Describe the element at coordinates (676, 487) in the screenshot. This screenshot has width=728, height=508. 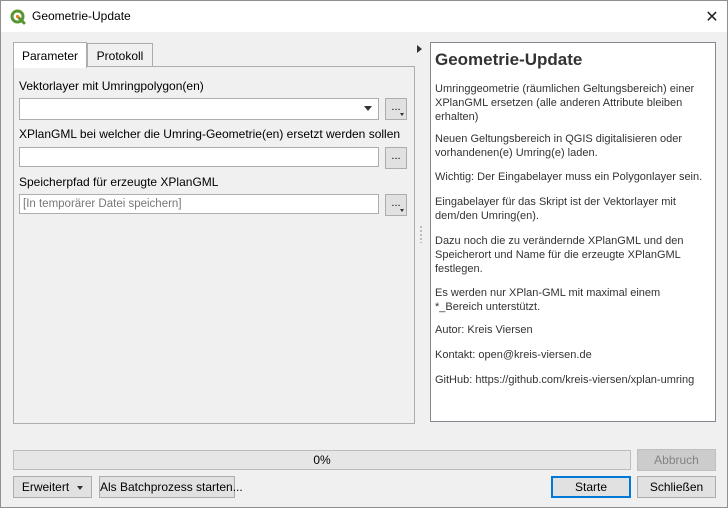
I see `close-button: Schließen` at that location.